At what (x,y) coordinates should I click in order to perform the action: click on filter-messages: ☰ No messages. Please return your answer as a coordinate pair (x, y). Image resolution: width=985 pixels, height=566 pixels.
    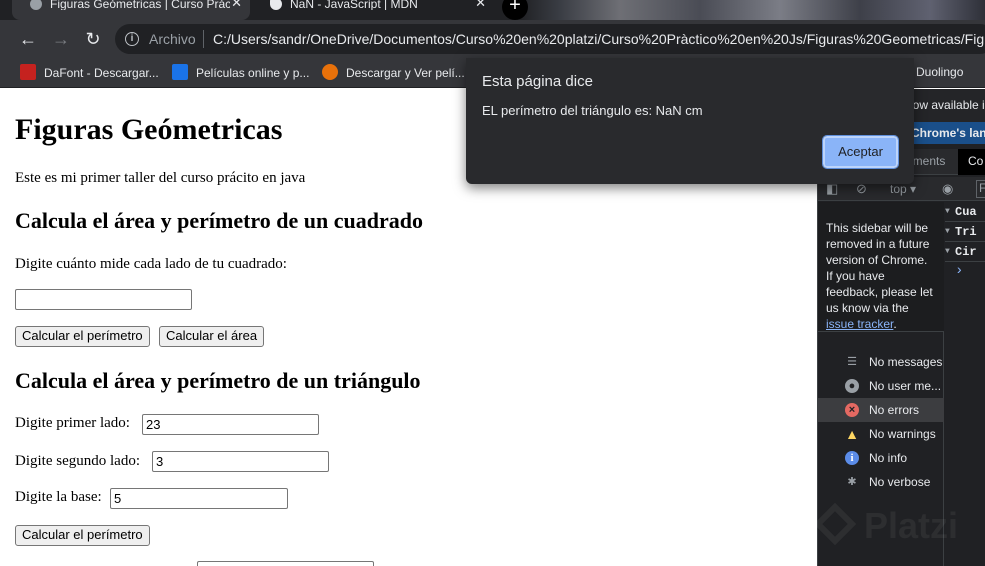
    Looking at the image, I should click on (881, 362).